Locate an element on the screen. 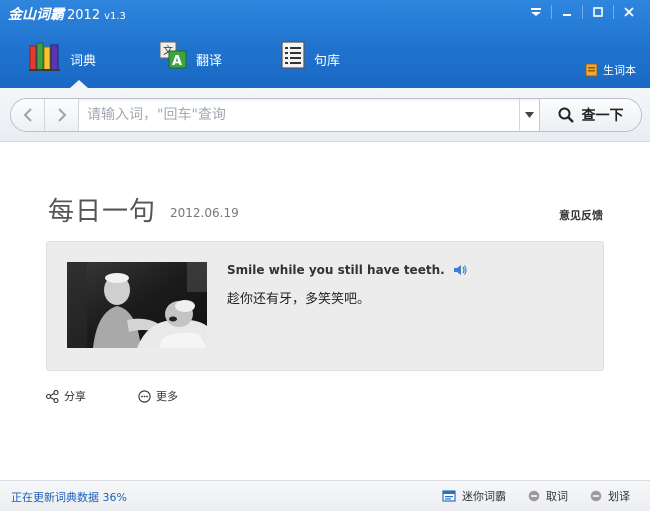 This screenshot has height=511, width=650. back-button is located at coordinates (28, 115).